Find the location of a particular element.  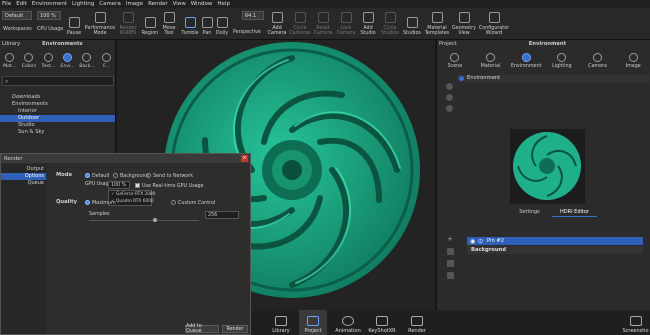

cpu-usage-dropdown: 100 % is located at coordinates (49, 15).